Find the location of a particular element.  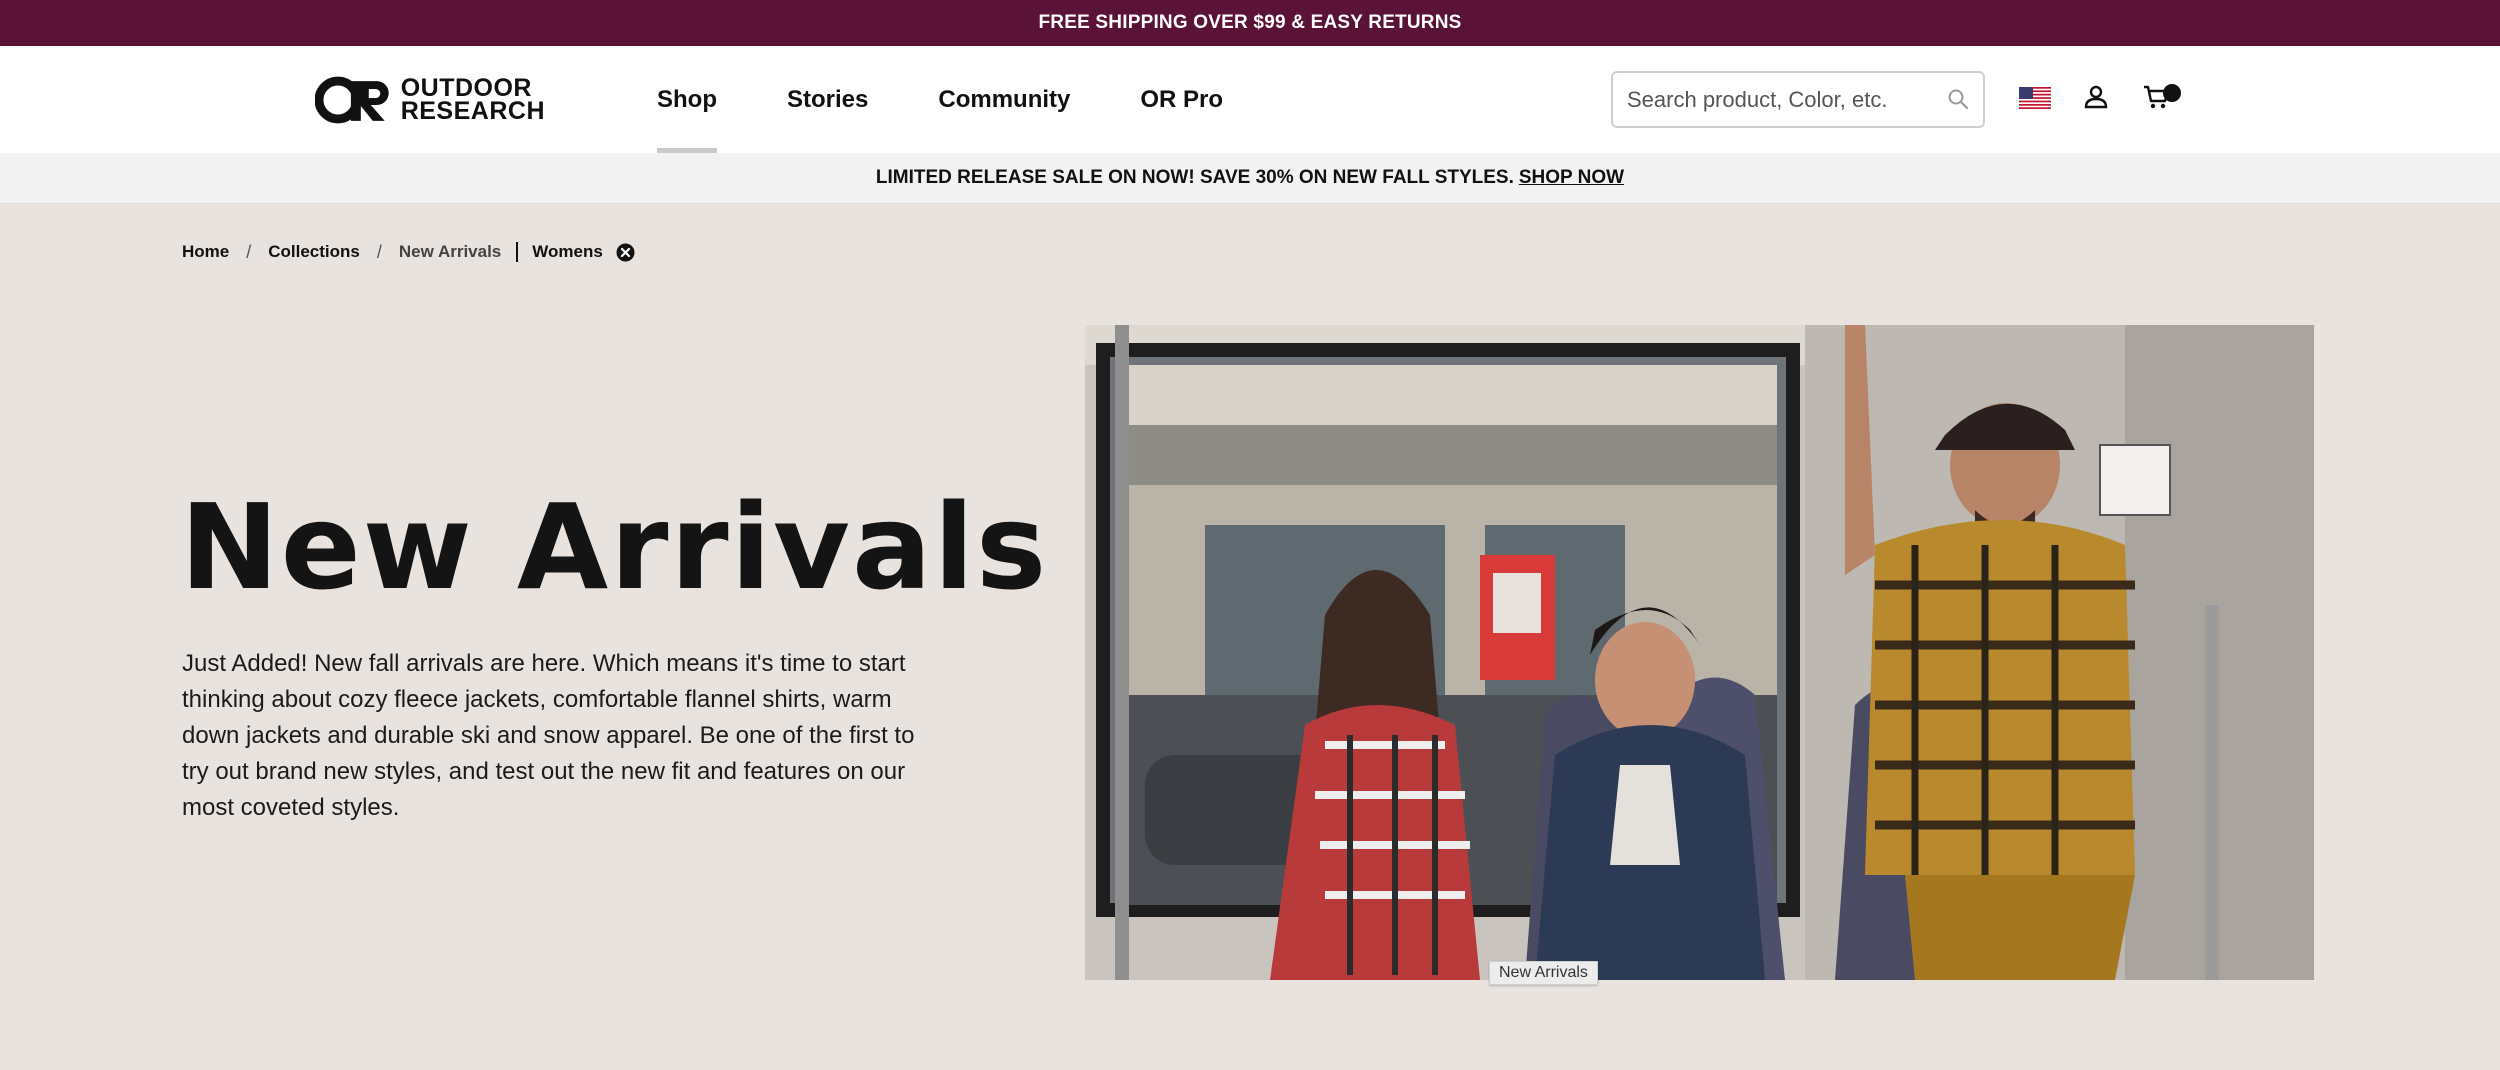

brand-logo: OUTDOOR RESEARCH is located at coordinates (430, 100).